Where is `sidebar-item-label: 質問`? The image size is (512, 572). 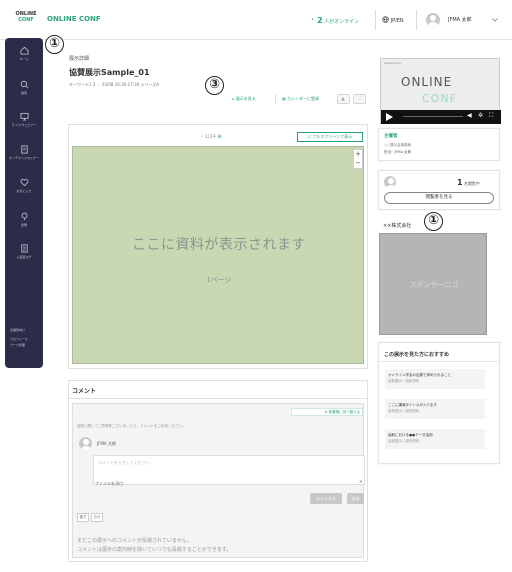 sidebar-item-label: 質問 is located at coordinates (23, 225).